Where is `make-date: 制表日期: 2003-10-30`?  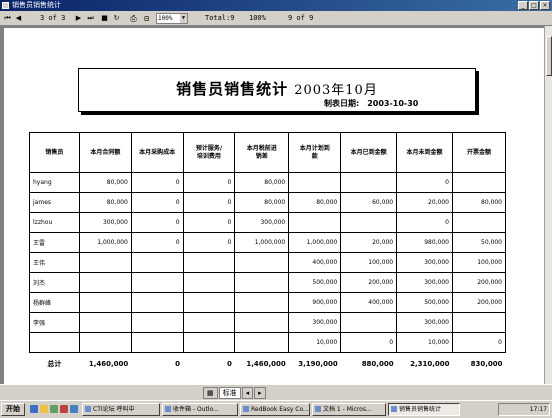
make-date: 制表日期: 2003-10-30 is located at coordinates (371, 103).